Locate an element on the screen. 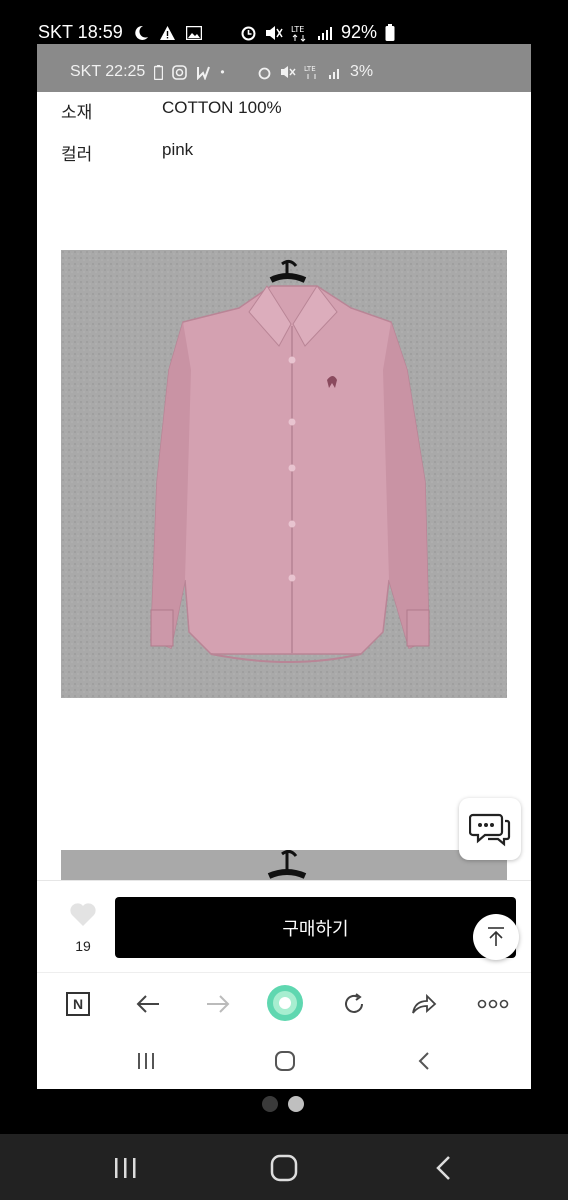 Image resolution: width=568 pixels, height=1200 pixels. share-button is located at coordinates (424, 1004).